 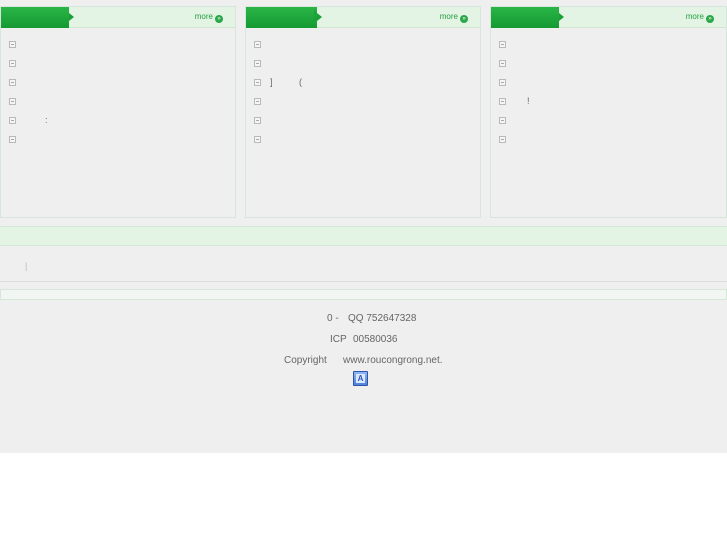 I want to click on footer-contact-line: 0 - QQ 752647328, so click(x=363, y=318).